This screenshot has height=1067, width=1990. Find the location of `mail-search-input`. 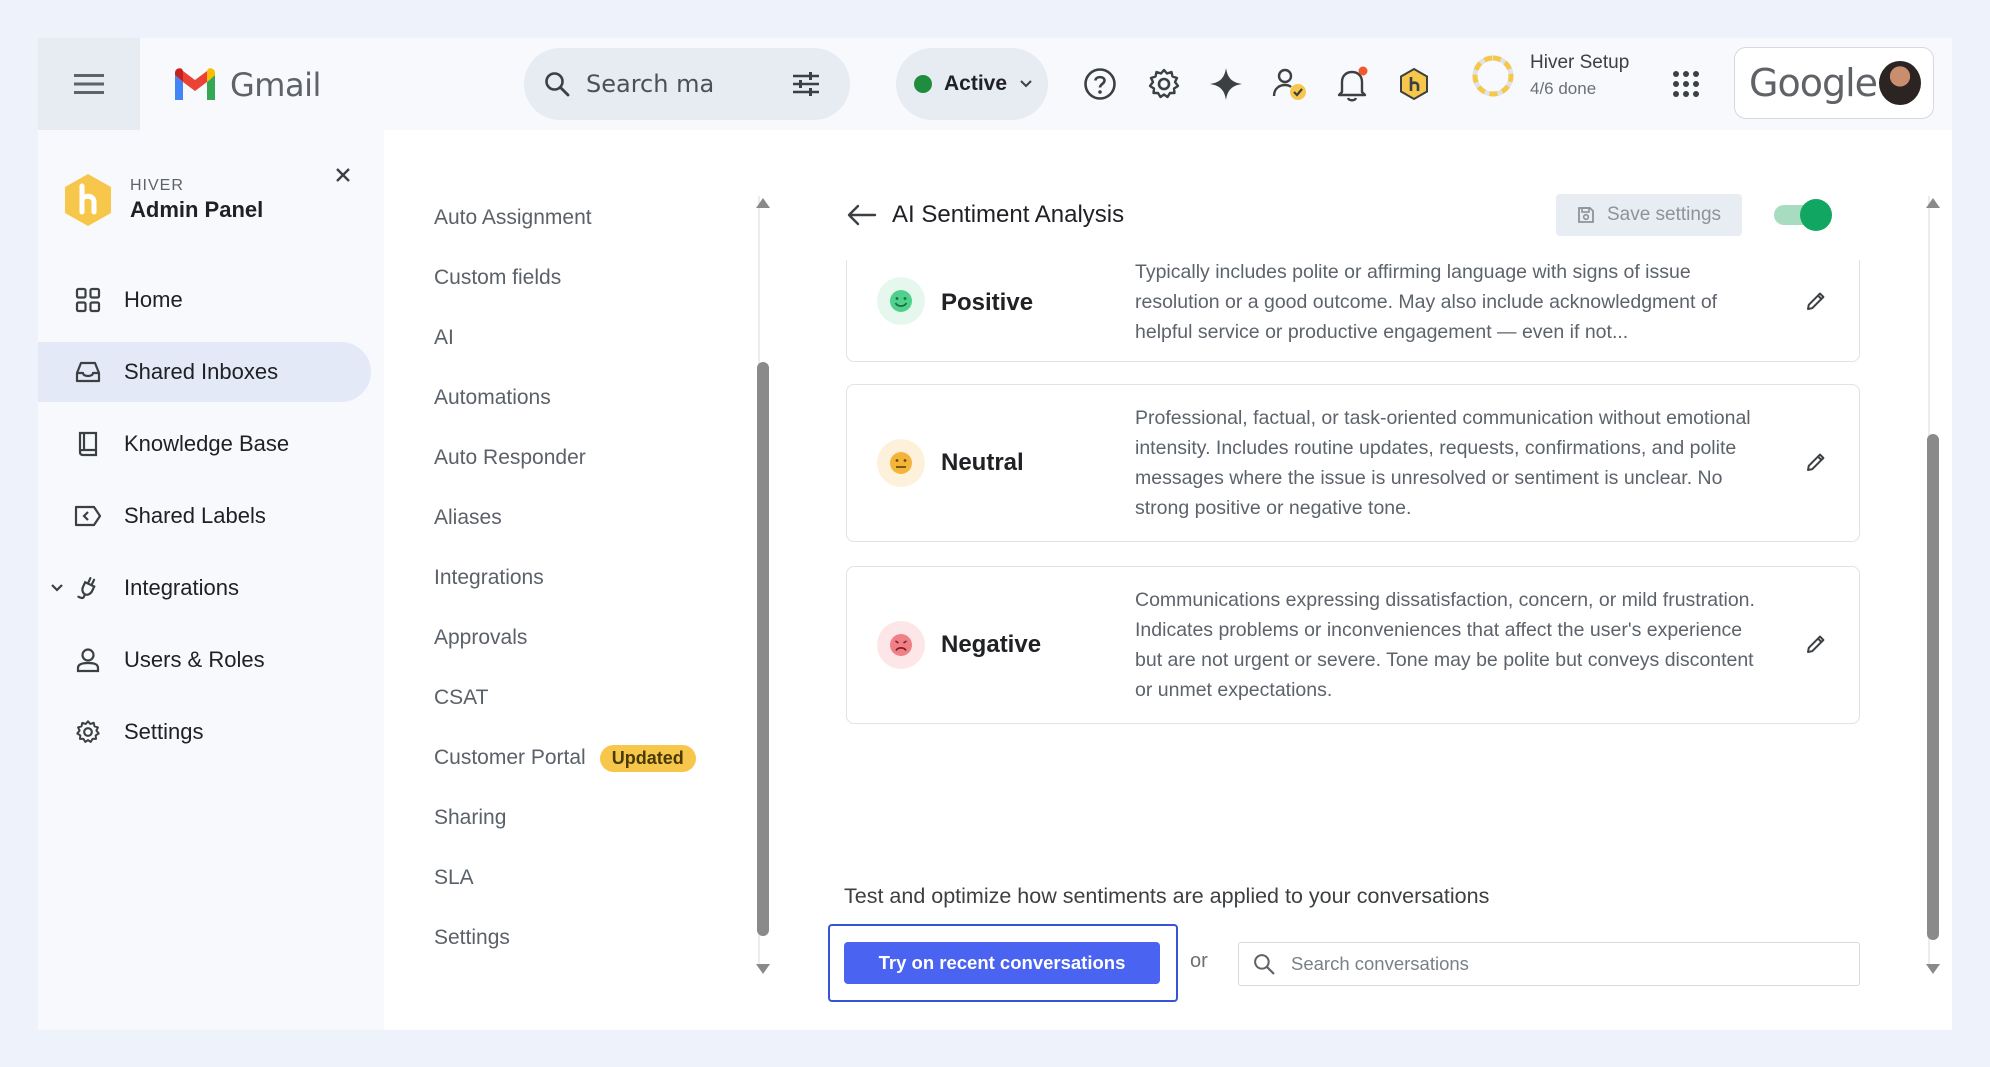

mail-search-input is located at coordinates (681, 84).